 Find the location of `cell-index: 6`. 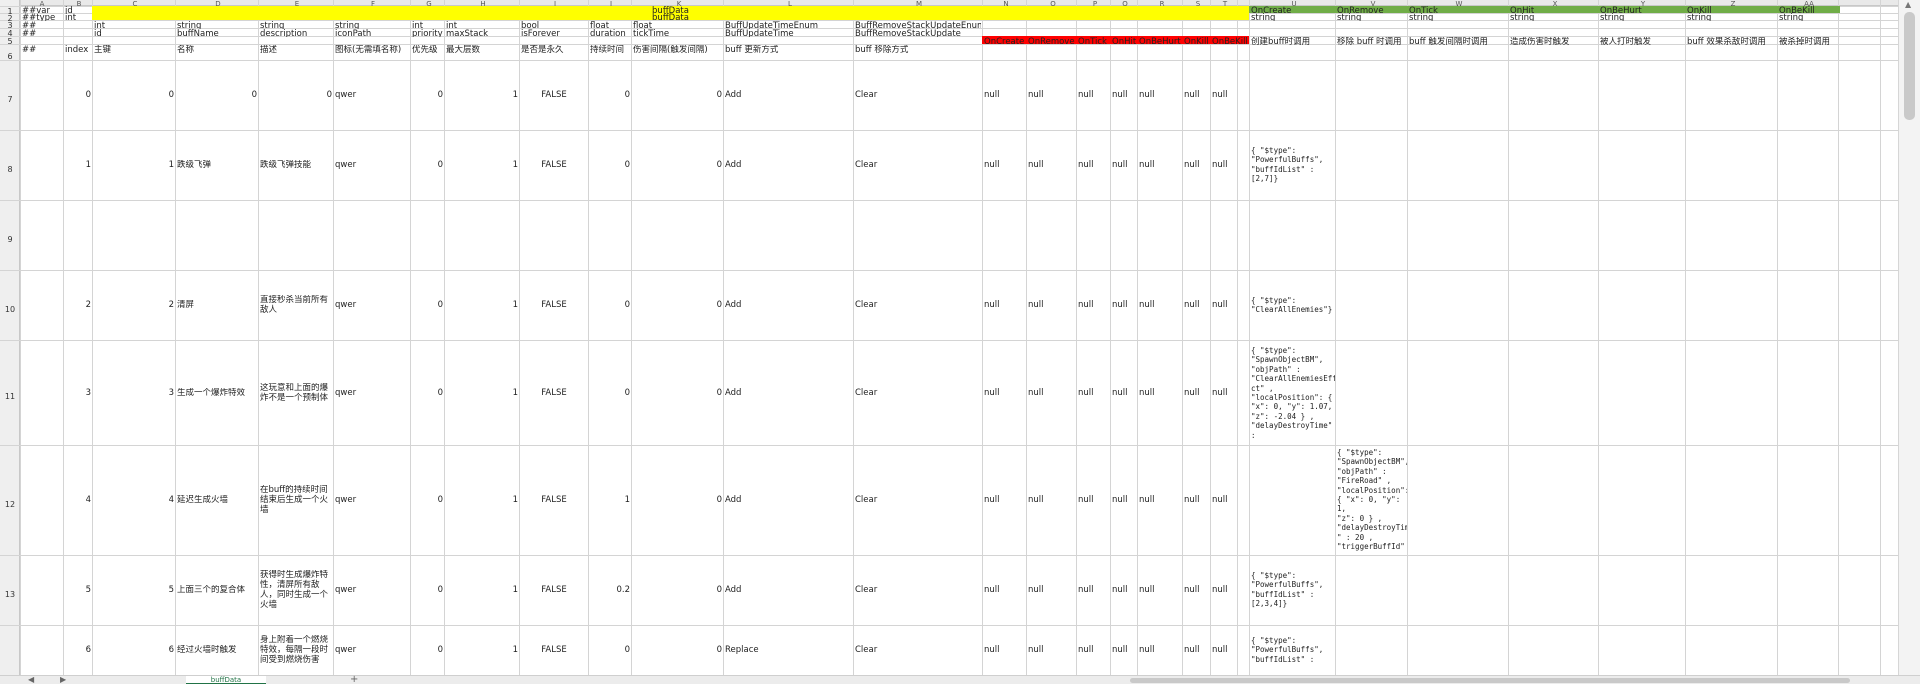

cell-index: 6 is located at coordinates (78, 650).